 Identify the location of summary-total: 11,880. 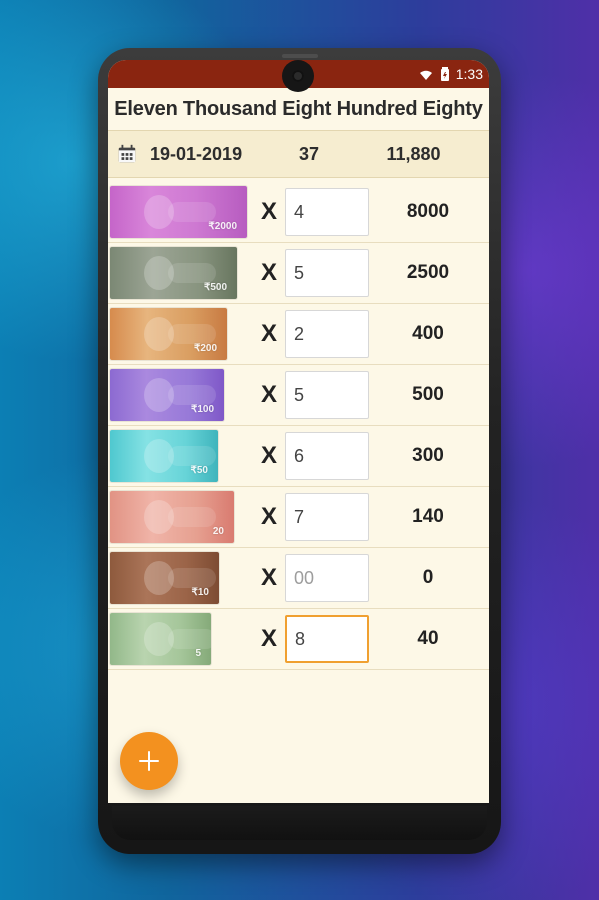
(413, 153).